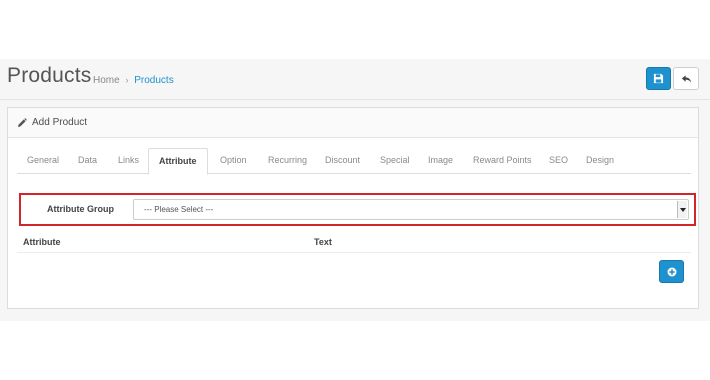  I want to click on breadcrumb: Home › Products, so click(133, 80).